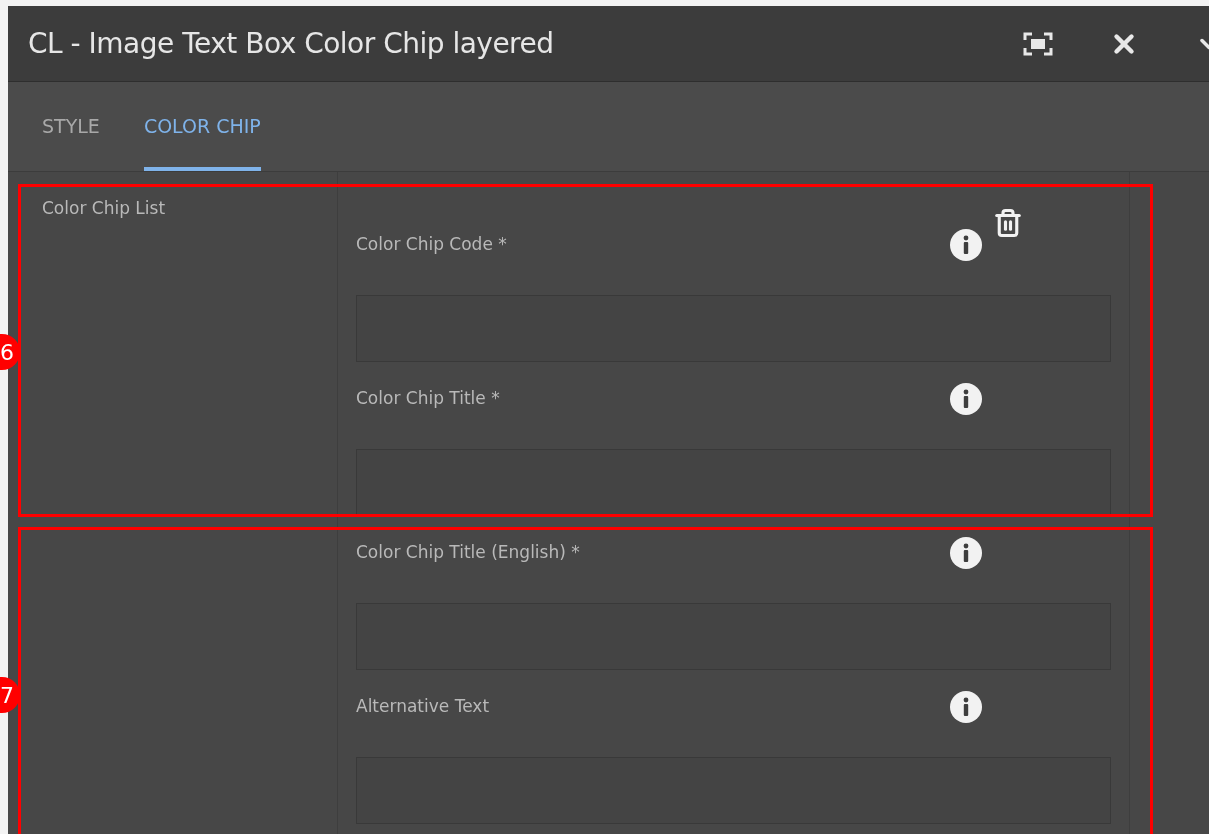 This screenshot has width=1209, height=834. What do you see at coordinates (104, 208) in the screenshot?
I see `section-label: Color Chip List` at bounding box center [104, 208].